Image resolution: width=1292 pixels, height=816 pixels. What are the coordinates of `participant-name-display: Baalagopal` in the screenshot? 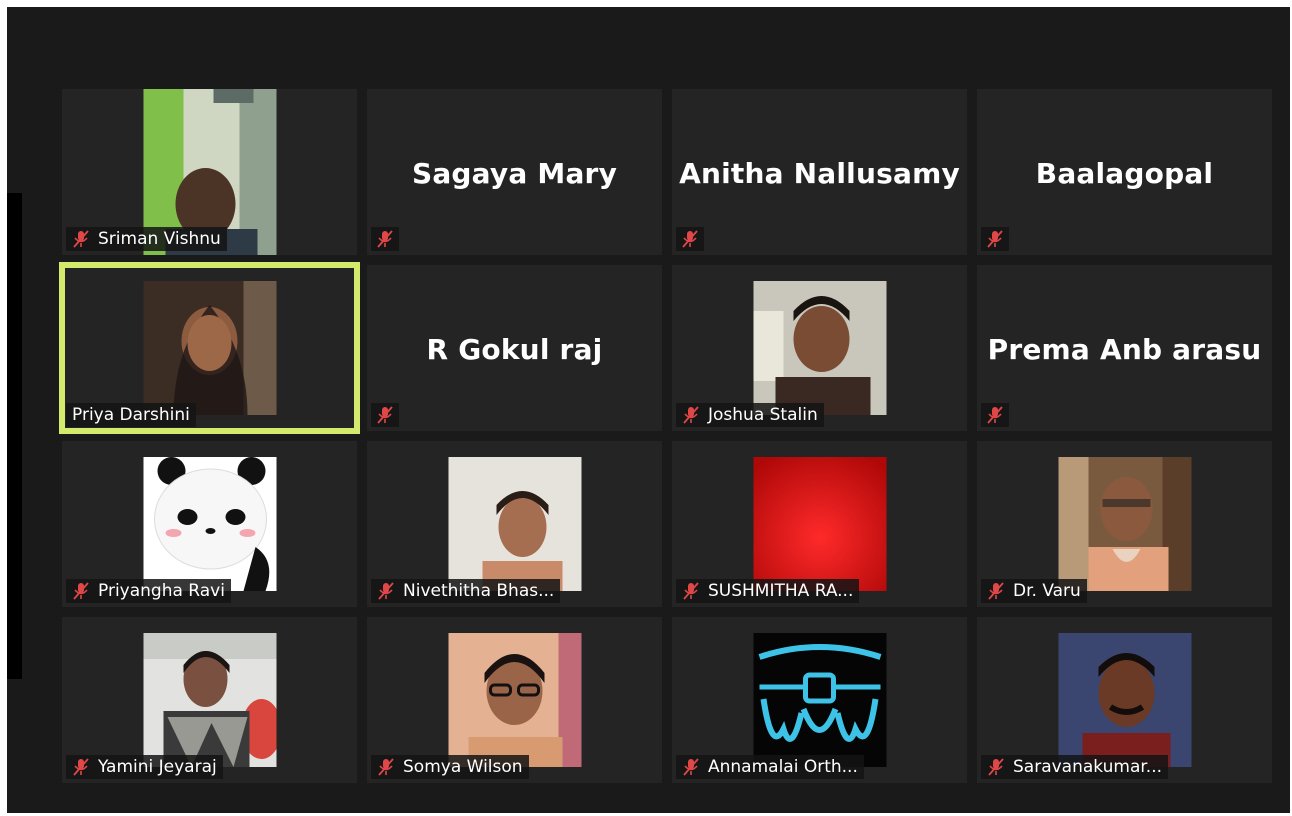 It's located at (1124, 173).